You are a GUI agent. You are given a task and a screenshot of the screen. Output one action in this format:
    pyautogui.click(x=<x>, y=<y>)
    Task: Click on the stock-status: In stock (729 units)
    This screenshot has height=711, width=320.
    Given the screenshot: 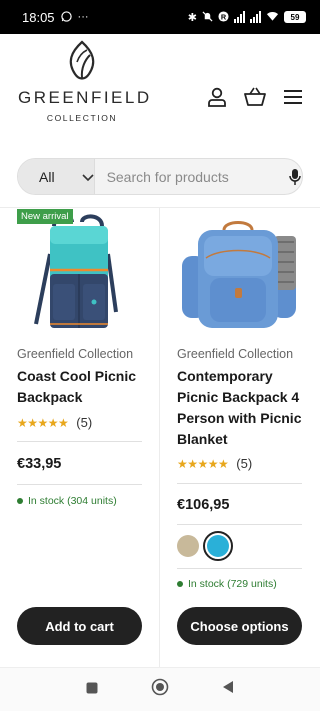 What is the action you would take?
    pyautogui.click(x=227, y=584)
    